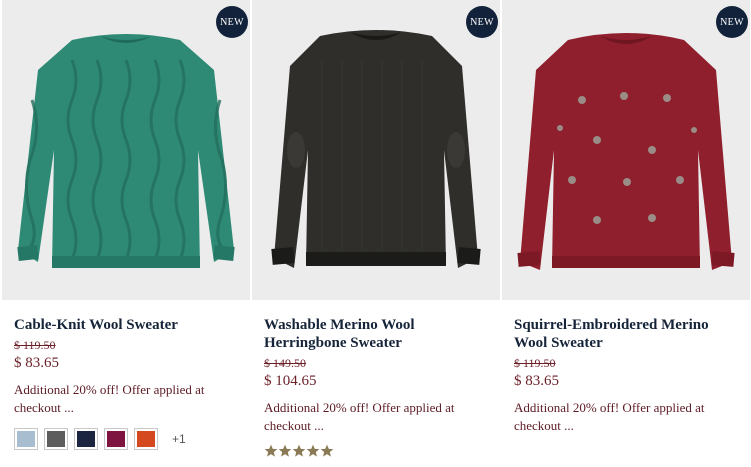 The width and height of the screenshot is (751, 467). I want to click on original-price: $ 149.50, so click(285, 363).